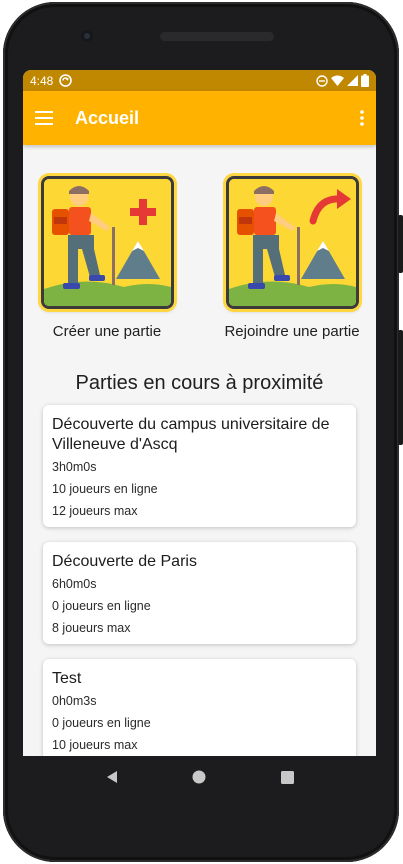 The width and height of the screenshot is (403, 864). I want to click on hiker-arrow-illustration-icon, so click(292, 242).